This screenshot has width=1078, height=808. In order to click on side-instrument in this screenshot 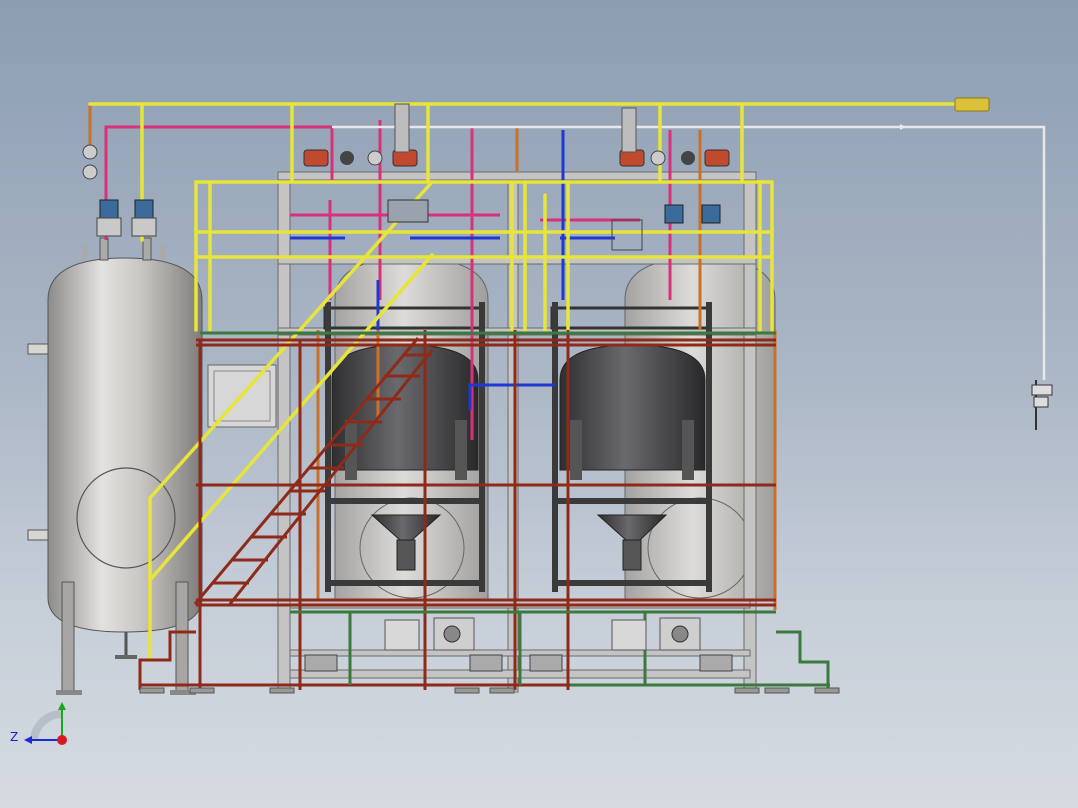, I will do `click(1042, 405)`.